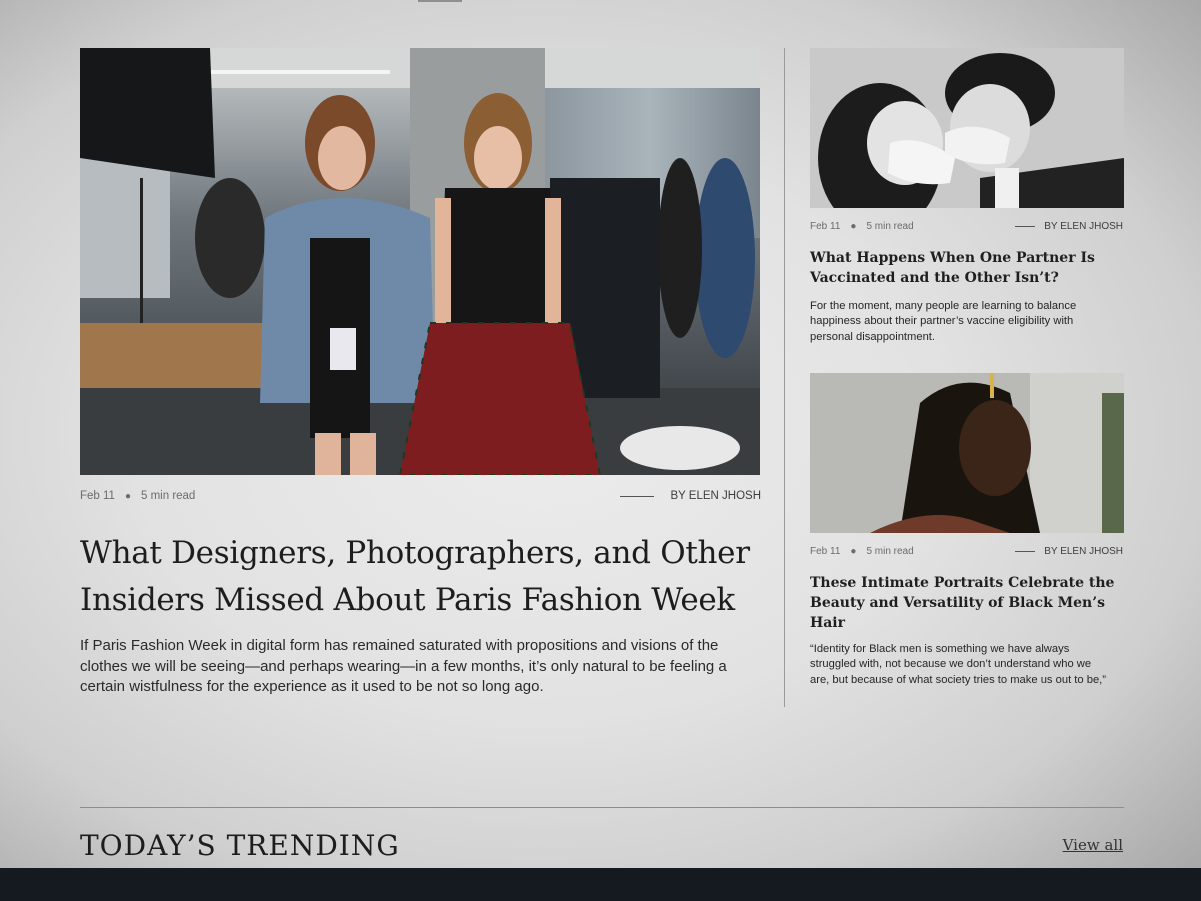 The width and height of the screenshot is (1201, 901). What do you see at coordinates (1093, 845) in the screenshot?
I see `view-all-link: View all` at bounding box center [1093, 845].